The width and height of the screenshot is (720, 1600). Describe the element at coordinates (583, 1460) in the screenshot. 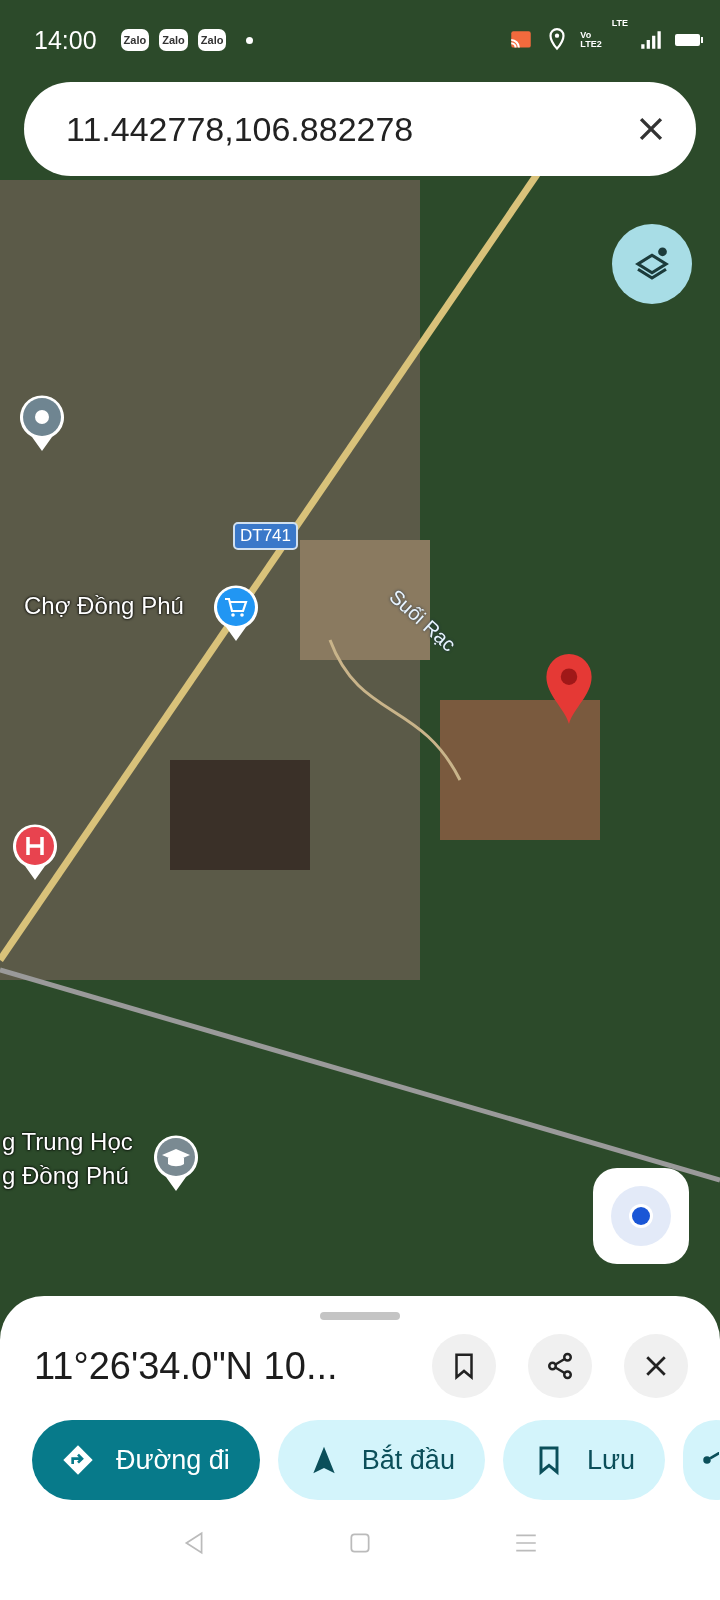

I see `action-chip: Lưu` at that location.